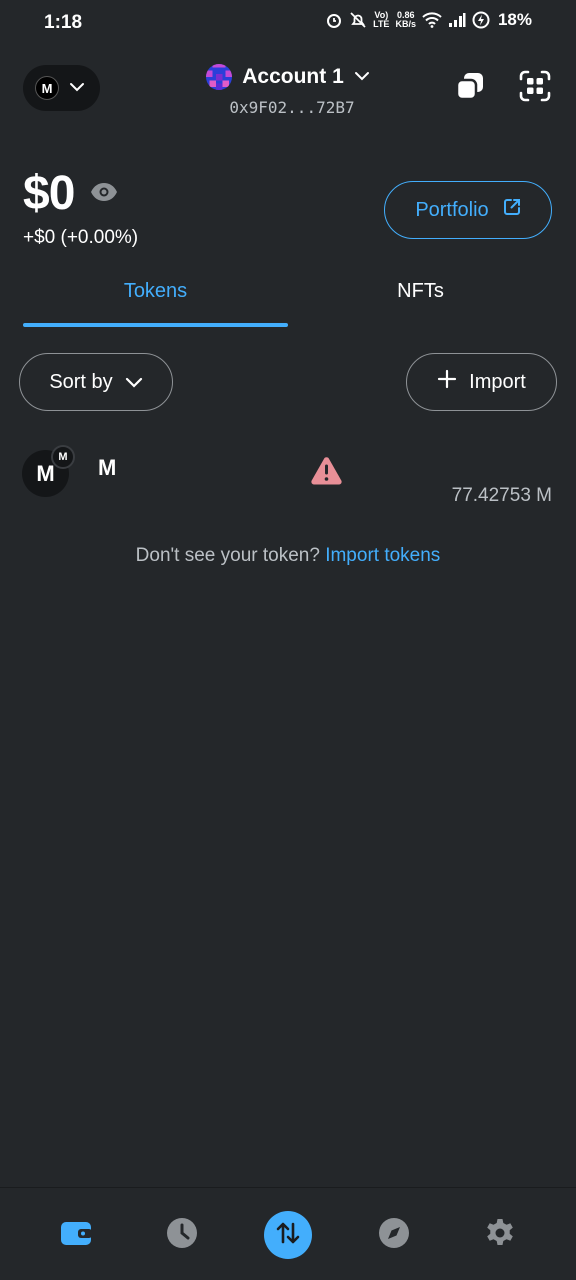 The height and width of the screenshot is (1280, 576). I want to click on warning-icon, so click(326, 473).